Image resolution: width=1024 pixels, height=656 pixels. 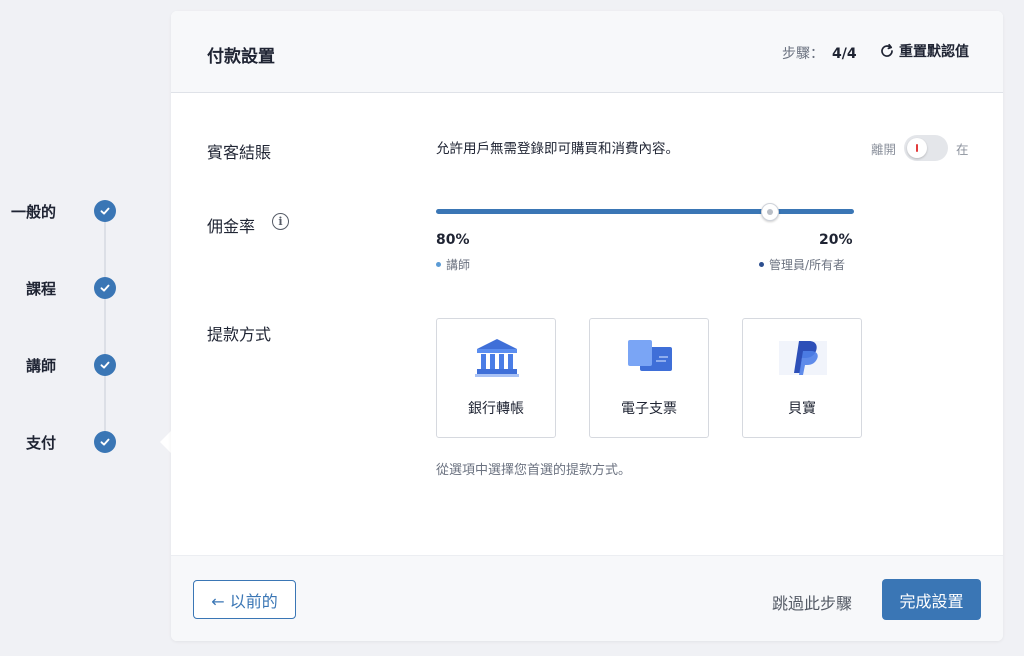 I want to click on method-echeck: 電子支票, so click(x=649, y=378).